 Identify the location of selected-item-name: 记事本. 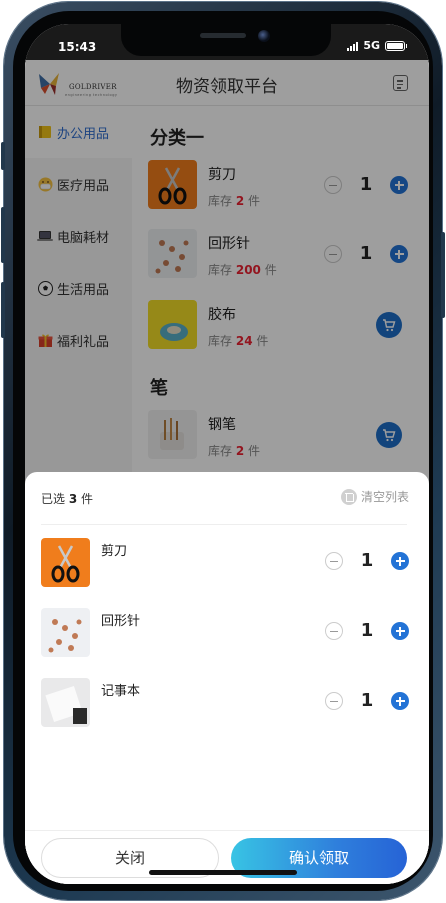
(121, 691).